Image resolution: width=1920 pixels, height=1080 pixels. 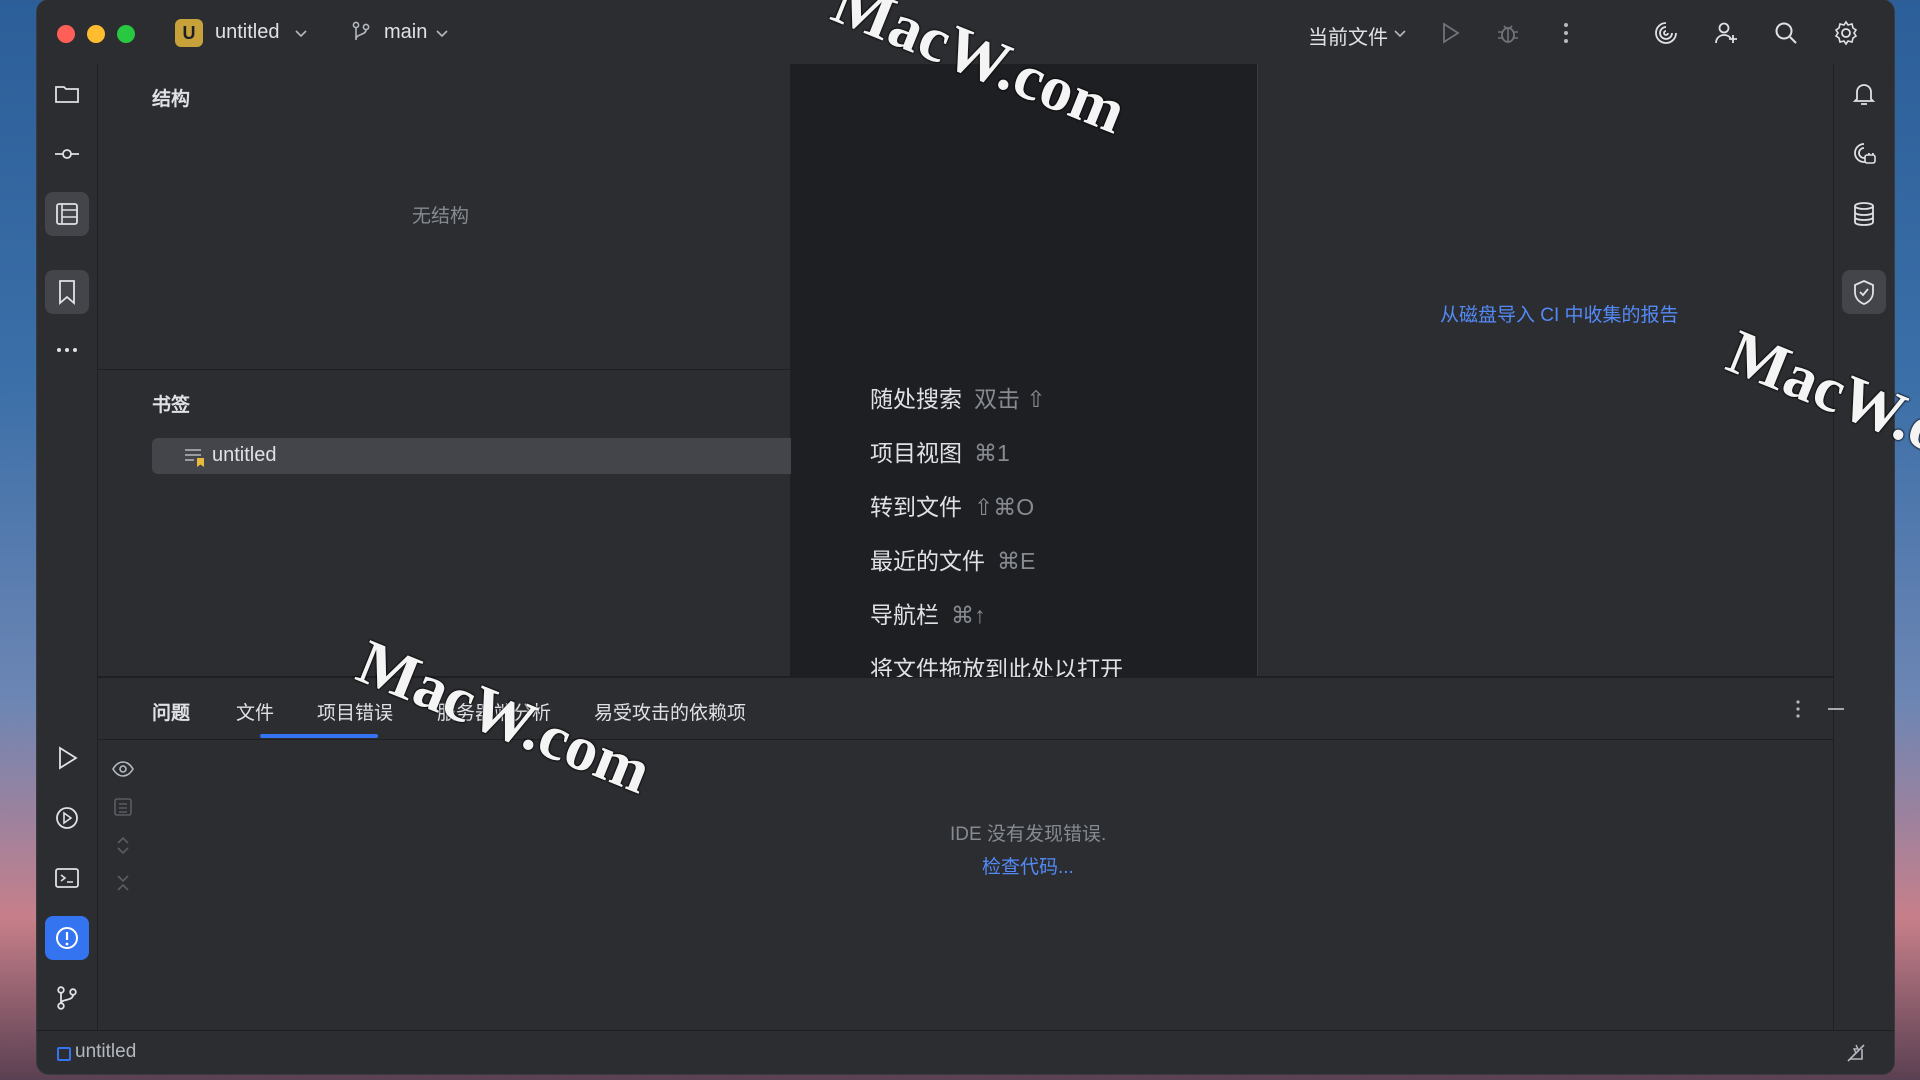 What do you see at coordinates (123, 883) in the screenshot?
I see `collapse-all-icon` at bounding box center [123, 883].